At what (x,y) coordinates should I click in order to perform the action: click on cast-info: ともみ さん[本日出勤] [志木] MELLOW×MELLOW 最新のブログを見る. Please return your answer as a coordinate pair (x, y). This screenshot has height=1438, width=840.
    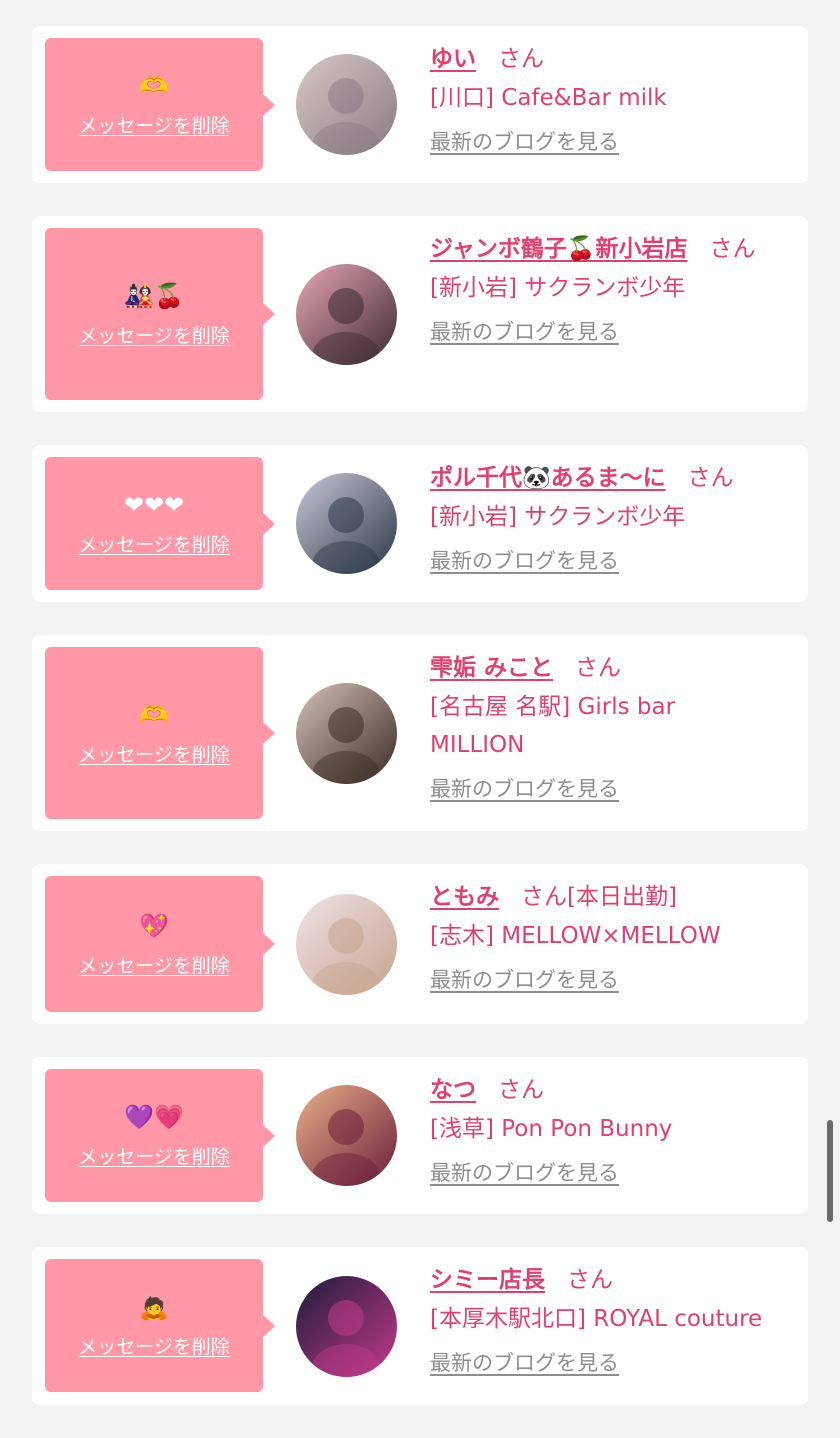
    Looking at the image, I should click on (615, 937).